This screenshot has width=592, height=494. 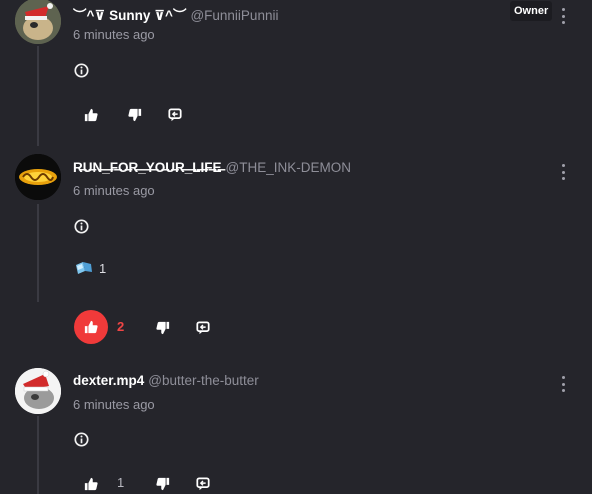 I want to click on author-line: dexter.mp4 @butter-the-butter, so click(x=166, y=380).